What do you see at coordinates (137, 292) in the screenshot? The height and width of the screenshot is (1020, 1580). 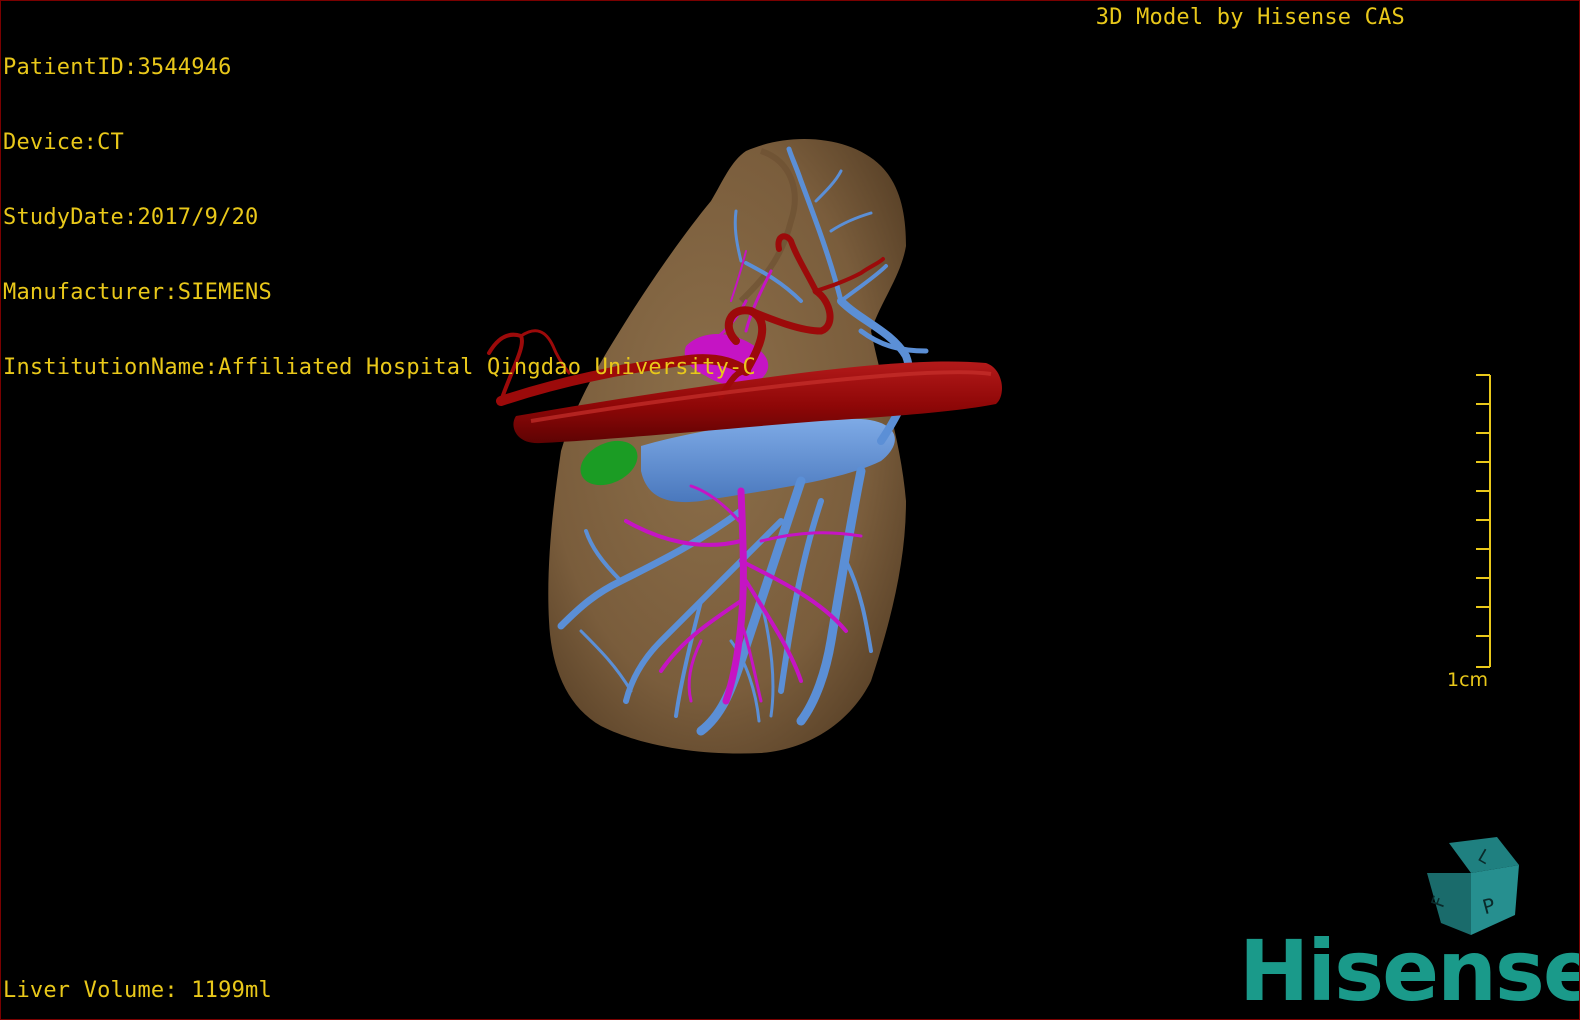 I see `manufacturer-text: Manufacturer:SIEMENS` at bounding box center [137, 292].